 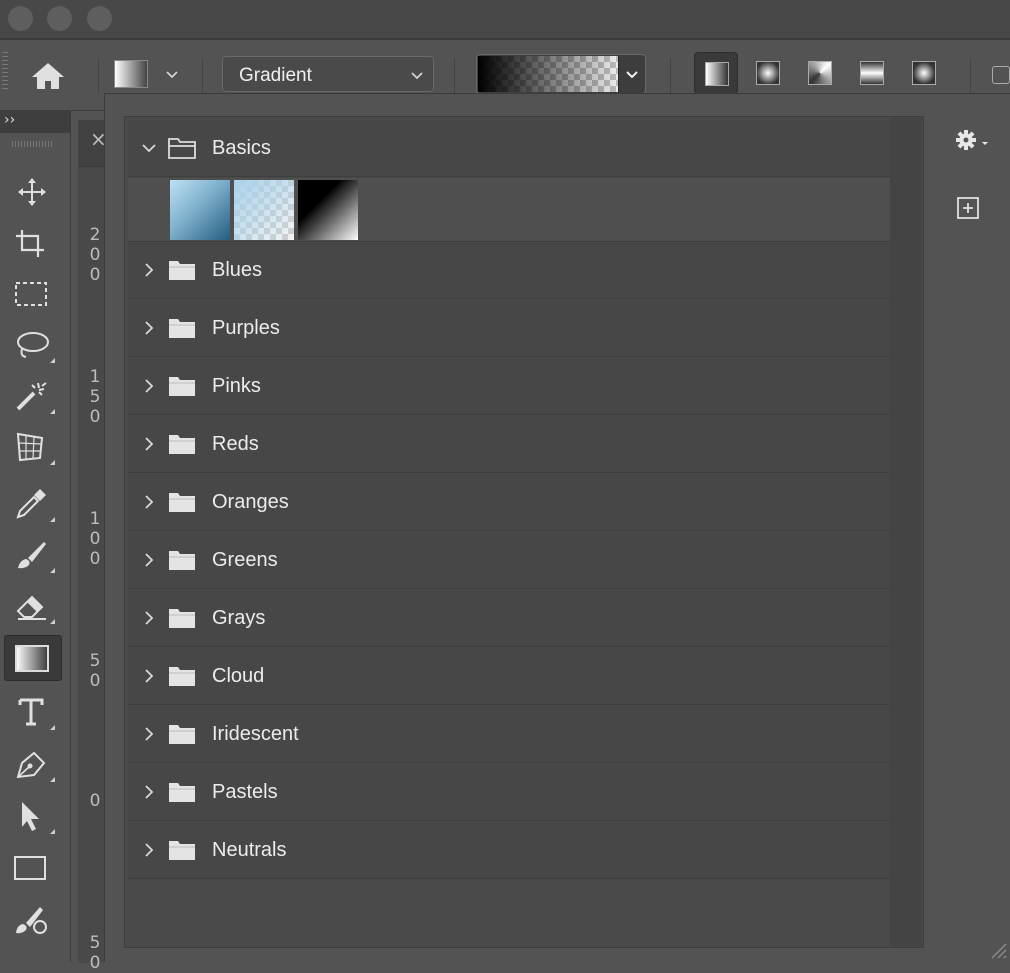 What do you see at coordinates (95, 255) in the screenshot?
I see `ruler-tick-label: 2 0 0` at bounding box center [95, 255].